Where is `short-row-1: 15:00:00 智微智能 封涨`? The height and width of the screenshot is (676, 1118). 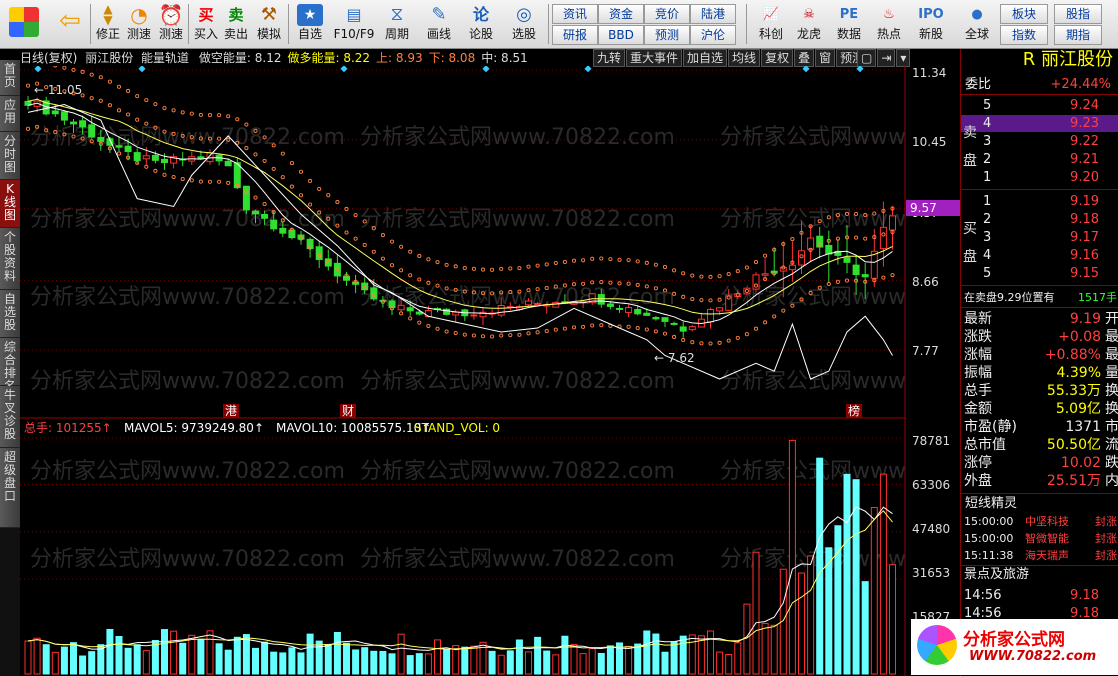 short-row-1: 15:00:00 智微智能 封涨 is located at coordinates (1039, 538).